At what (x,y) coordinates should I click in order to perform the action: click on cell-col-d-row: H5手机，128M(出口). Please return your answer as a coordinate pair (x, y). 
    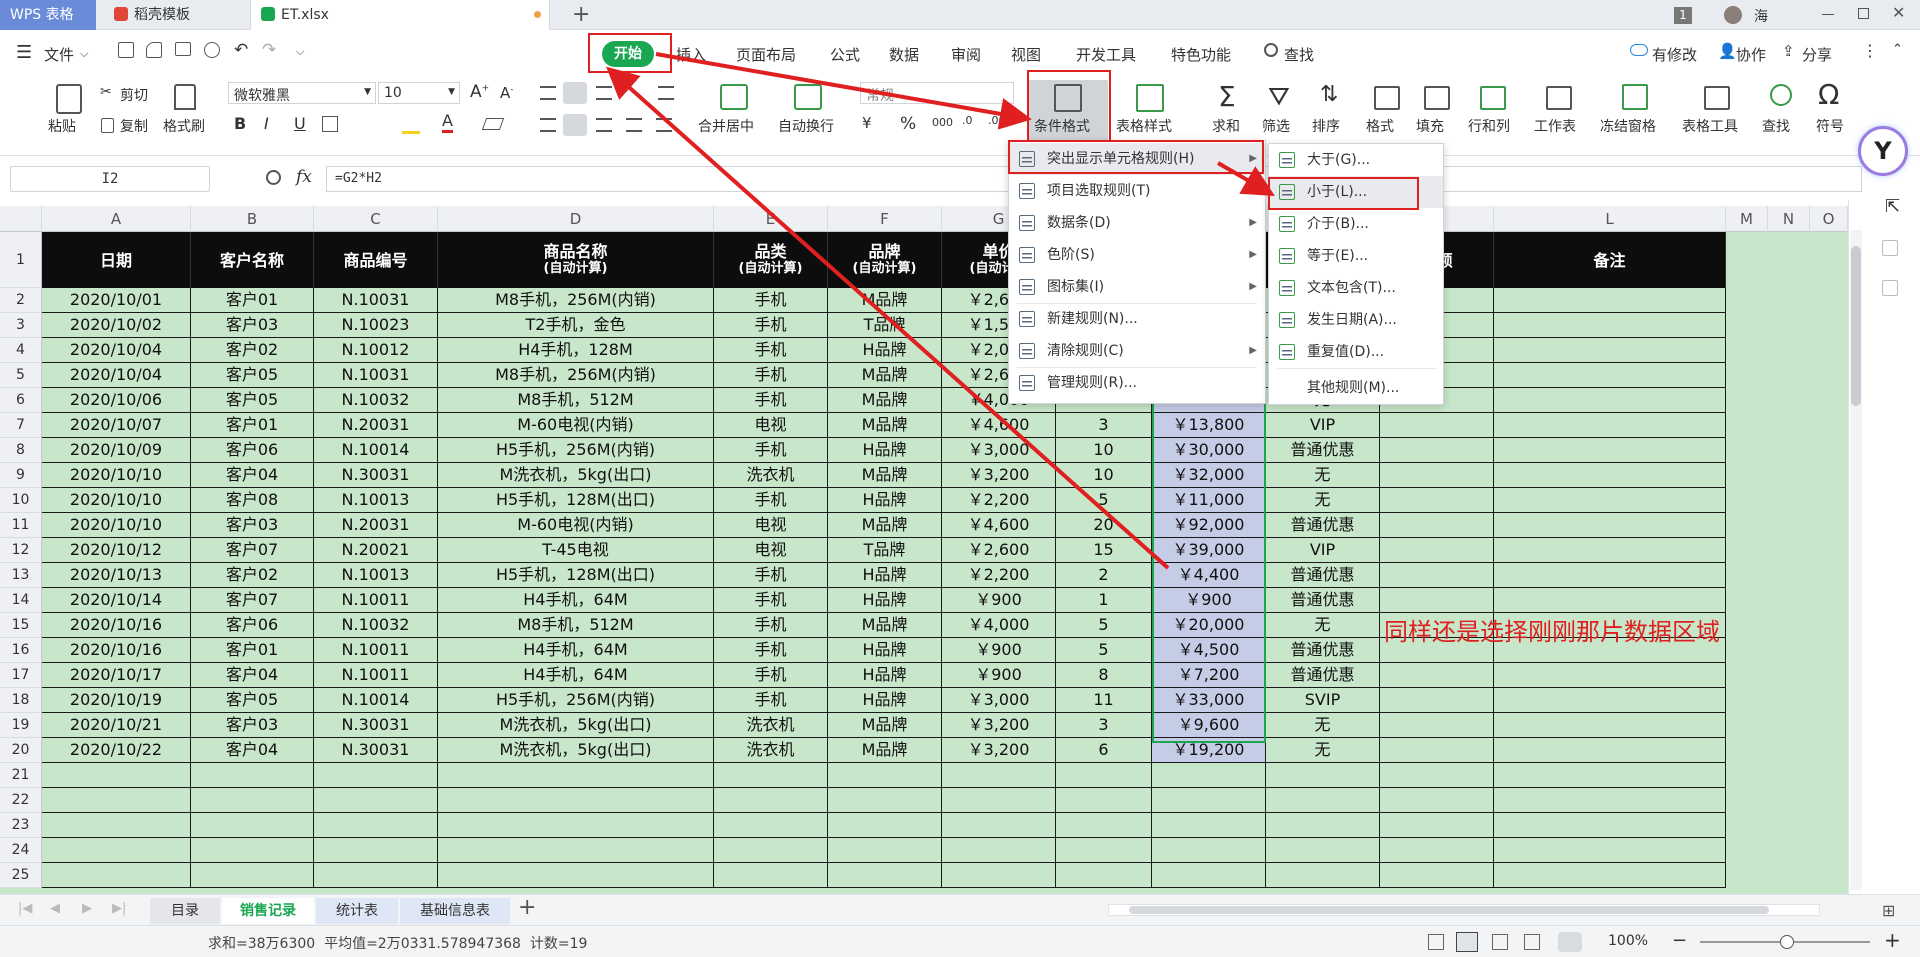
    Looking at the image, I should click on (576, 500).